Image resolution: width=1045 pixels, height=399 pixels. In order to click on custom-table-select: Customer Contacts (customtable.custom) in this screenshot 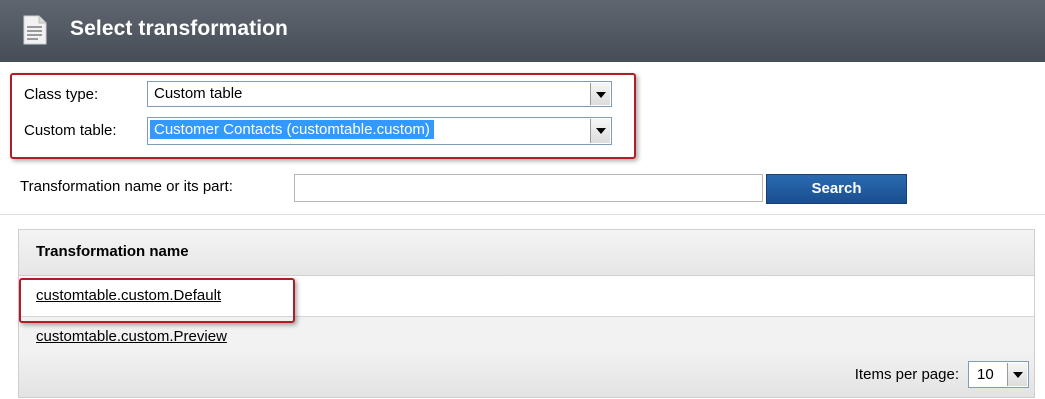, I will do `click(379, 131)`.